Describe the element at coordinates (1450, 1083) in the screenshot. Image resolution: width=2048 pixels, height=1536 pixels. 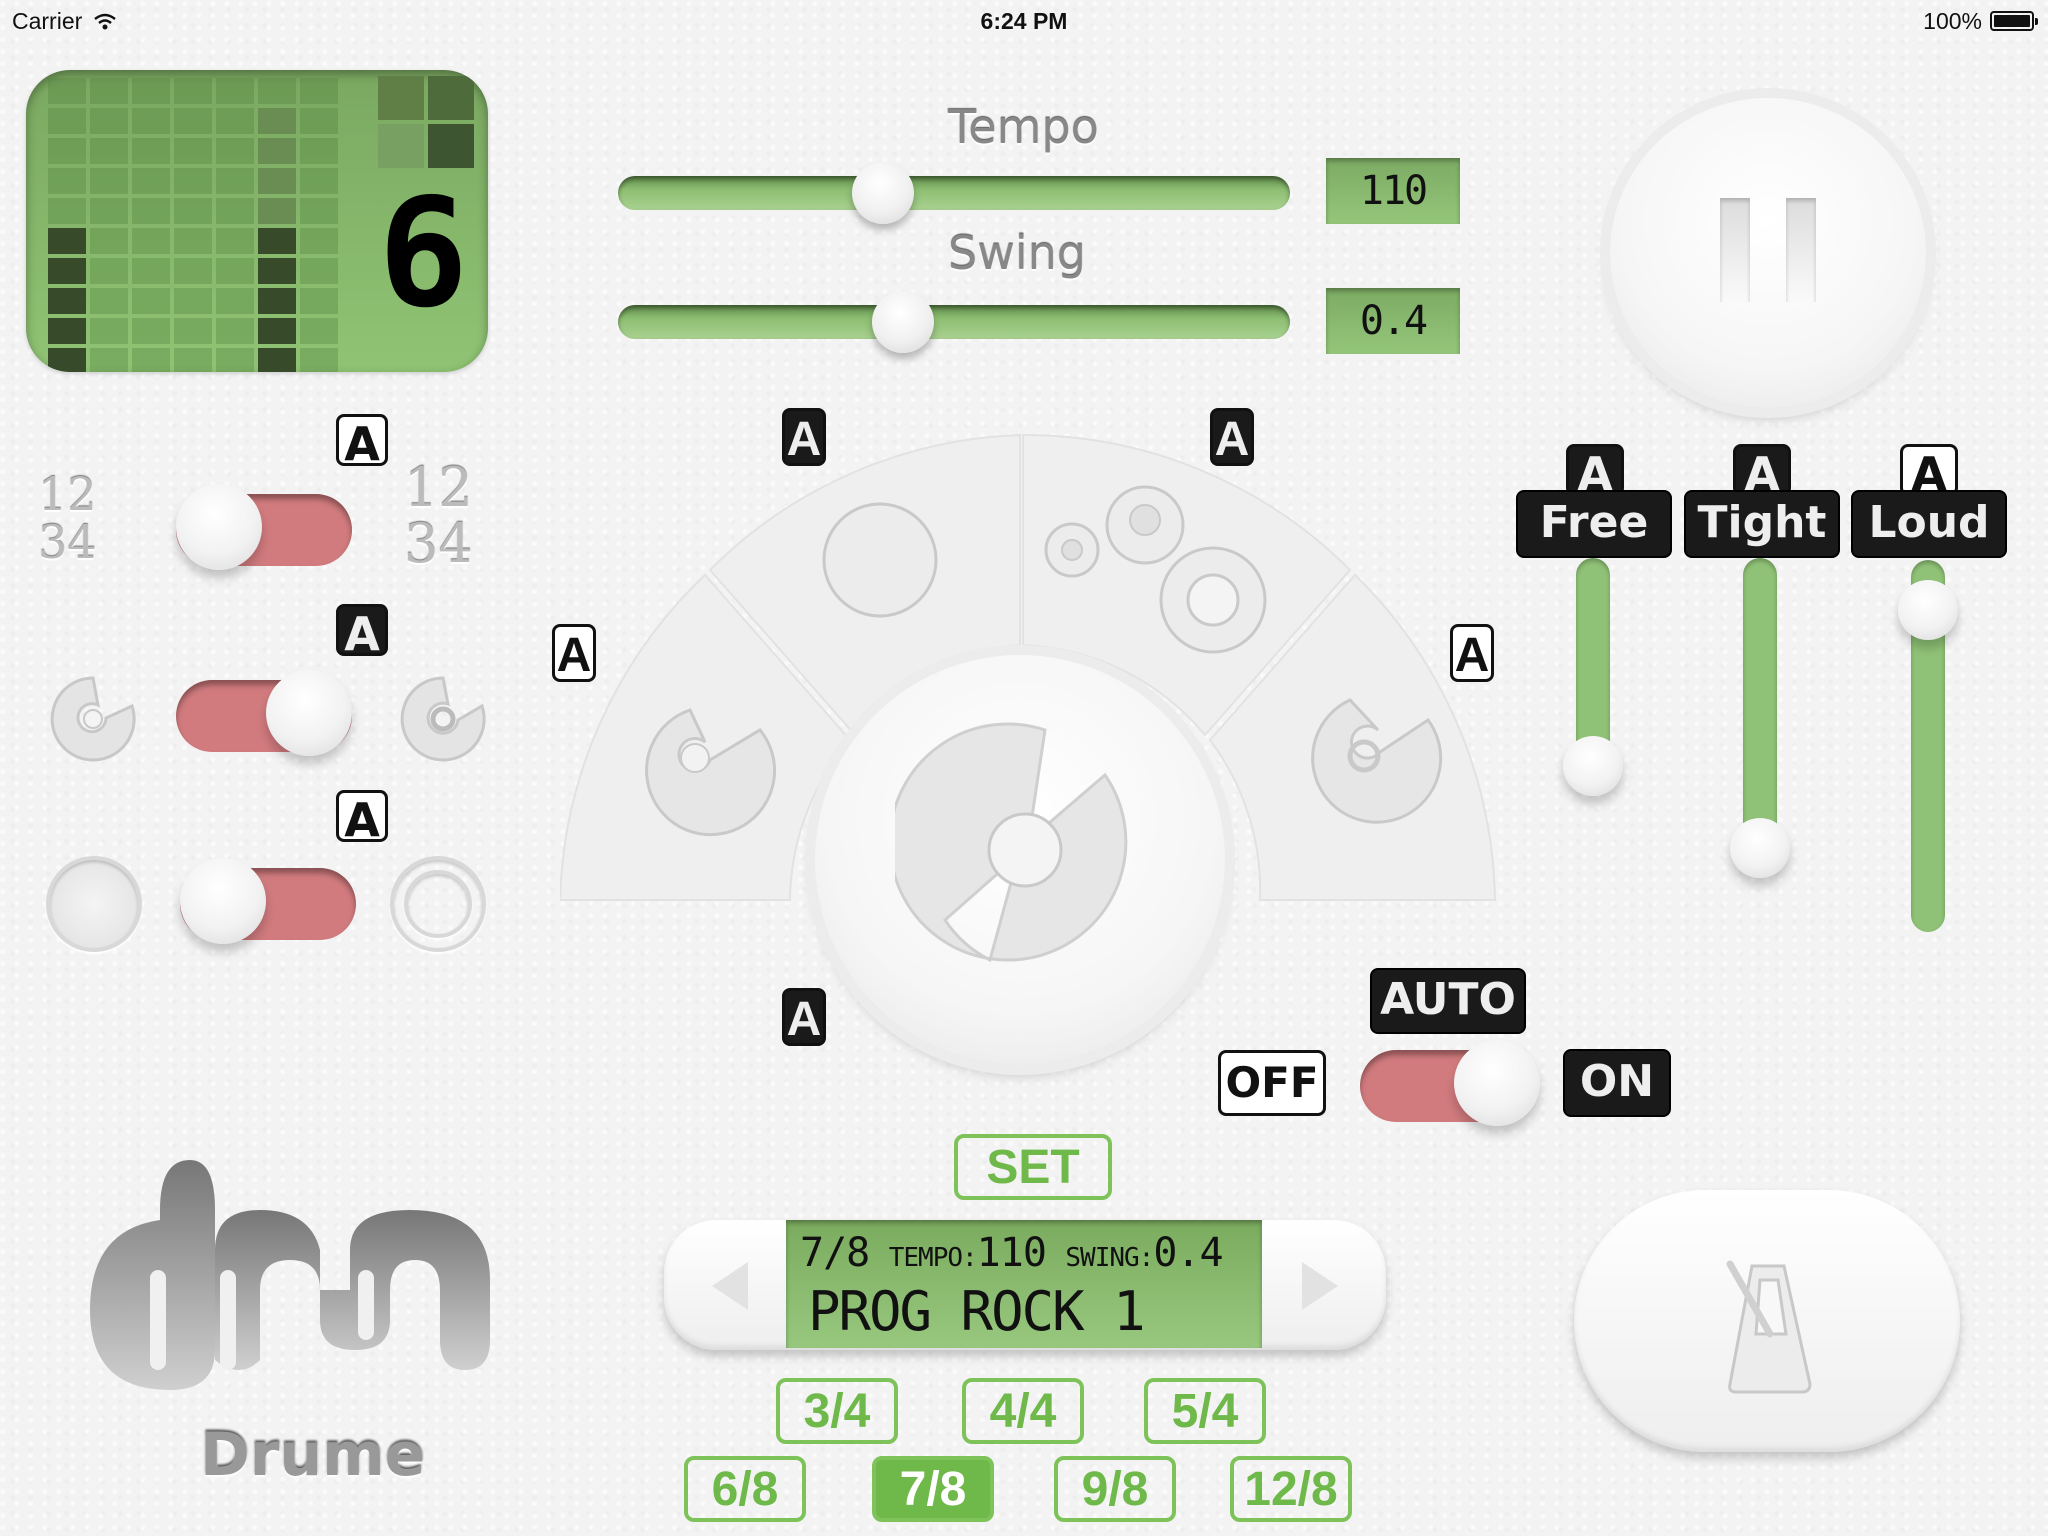
I see `fill-toggle` at that location.